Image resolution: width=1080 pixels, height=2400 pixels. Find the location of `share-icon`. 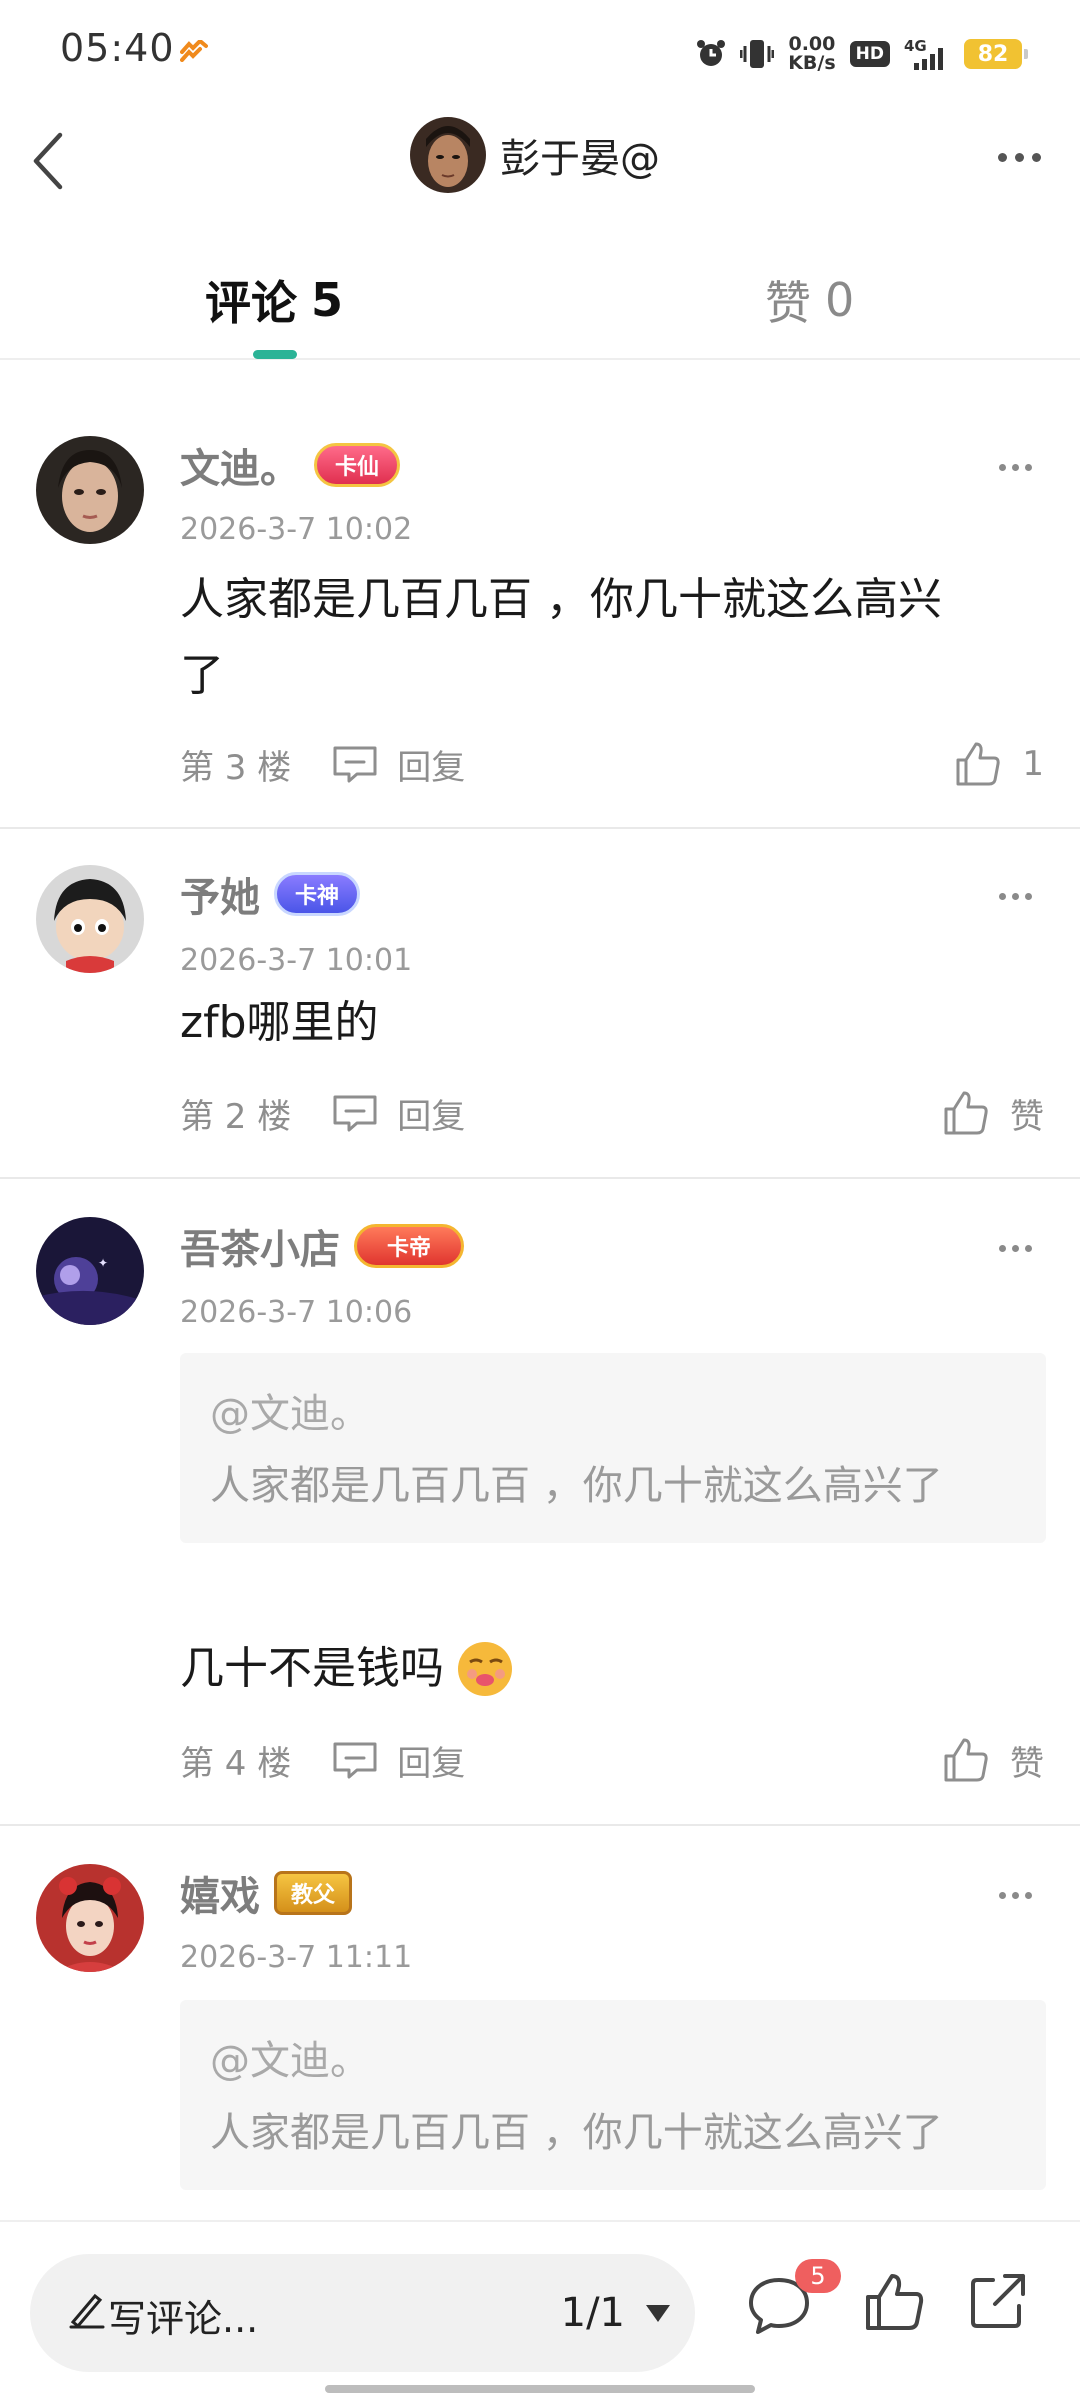

share-icon is located at coordinates (997, 2300).